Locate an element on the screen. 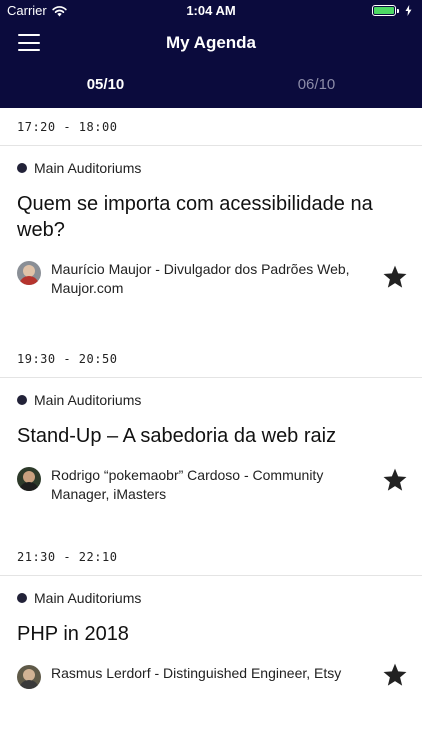 The image size is (422, 750). time-slot-header: 19:30 - 20:50 is located at coordinates (211, 359).